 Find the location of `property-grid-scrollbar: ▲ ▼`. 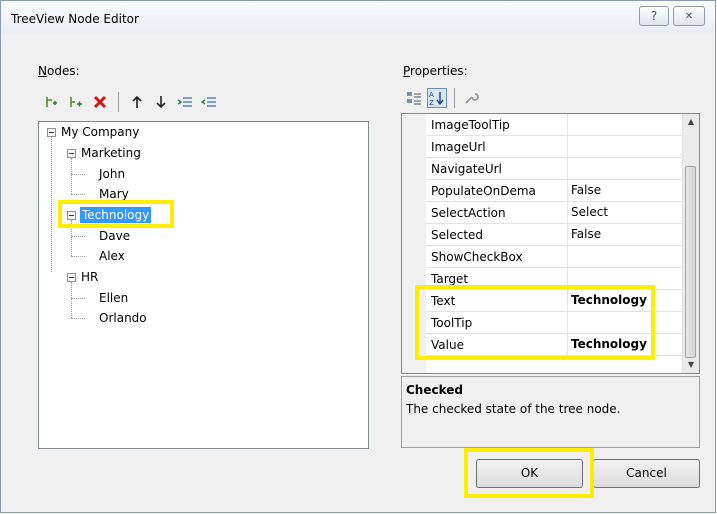

property-grid-scrollbar: ▲ ▼ is located at coordinates (690, 243).